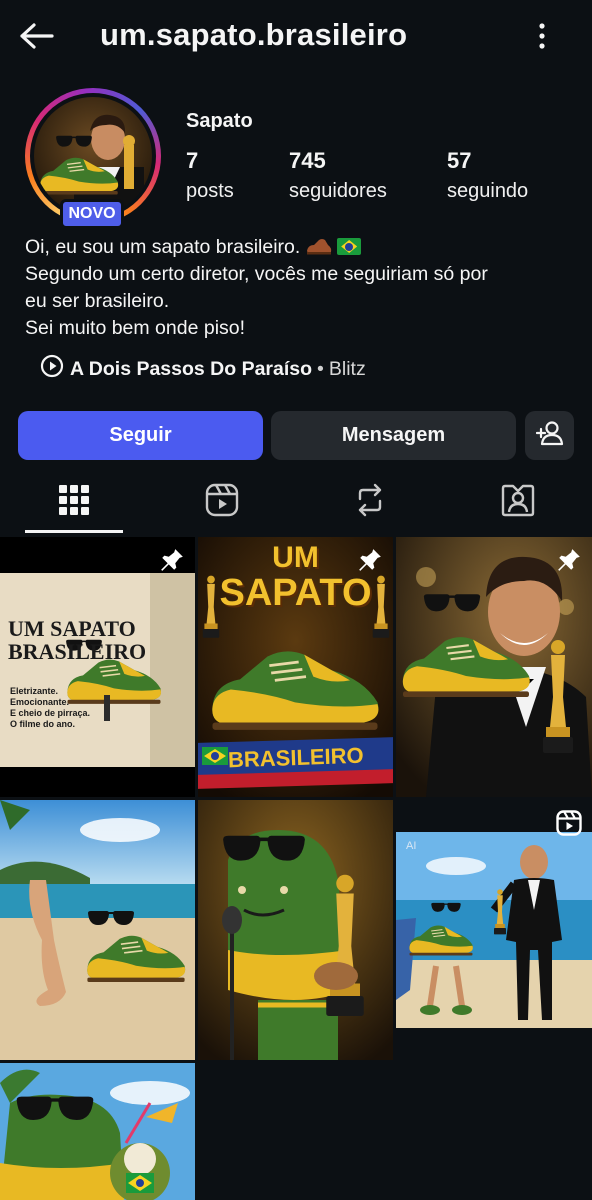  What do you see at coordinates (93, 156) in the screenshot?
I see `avatar` at bounding box center [93, 156].